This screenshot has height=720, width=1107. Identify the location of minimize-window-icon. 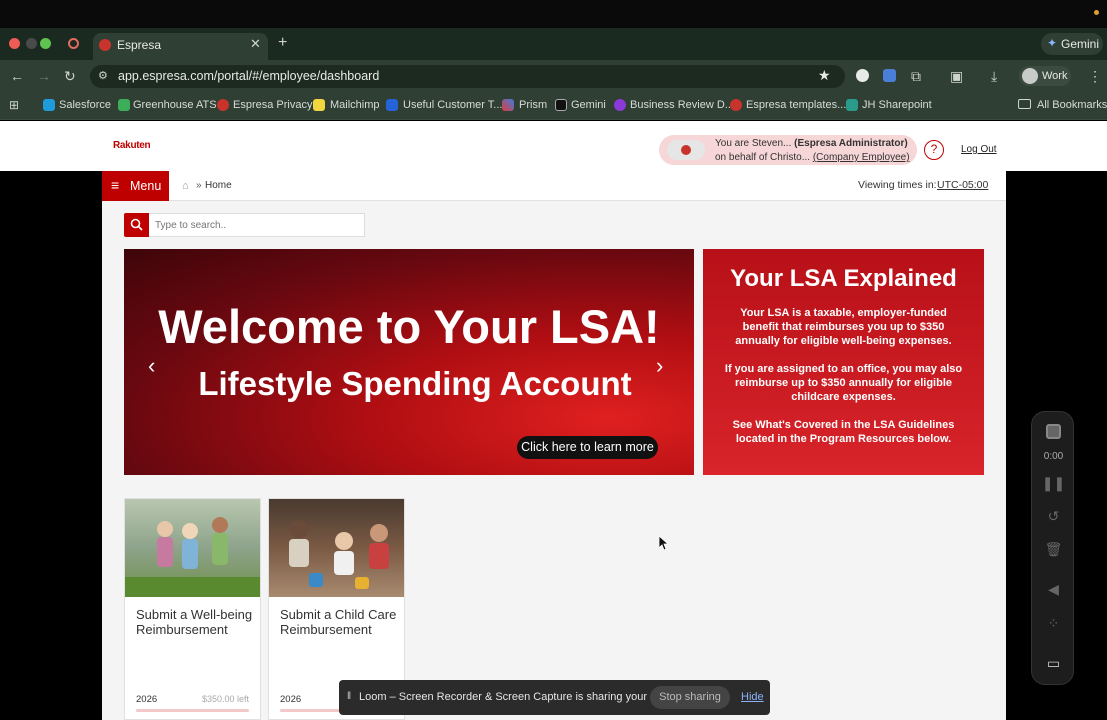
(31, 43).